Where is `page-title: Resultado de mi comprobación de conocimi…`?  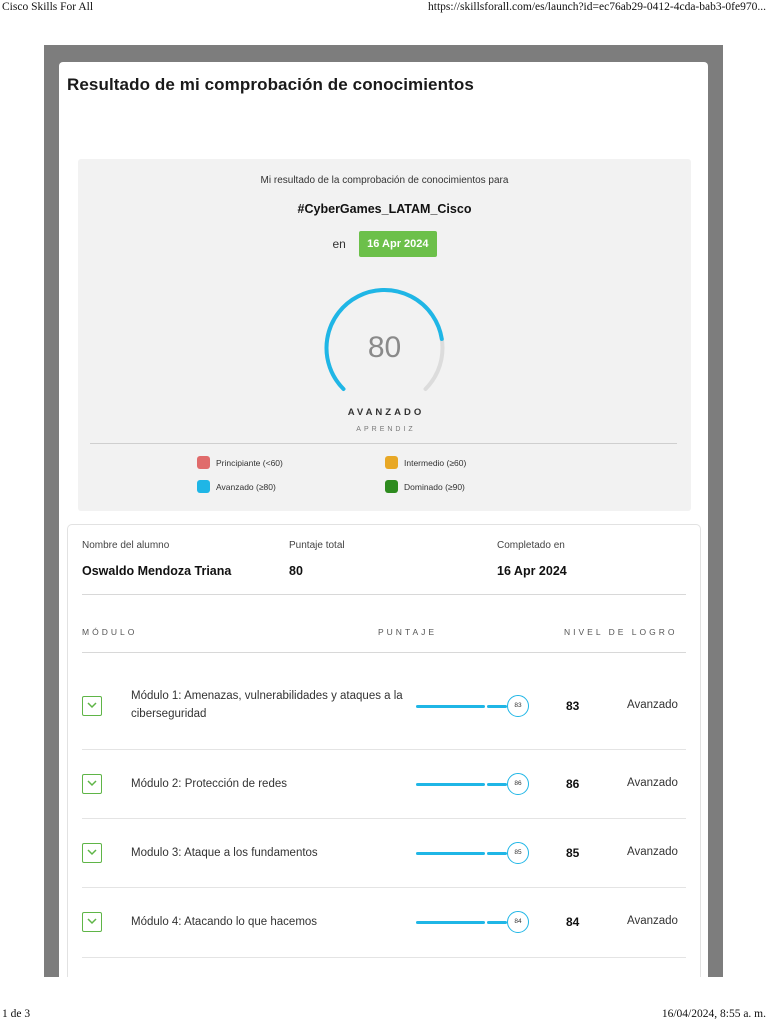
page-title: Resultado de mi comprobación de conocimi… is located at coordinates (270, 84).